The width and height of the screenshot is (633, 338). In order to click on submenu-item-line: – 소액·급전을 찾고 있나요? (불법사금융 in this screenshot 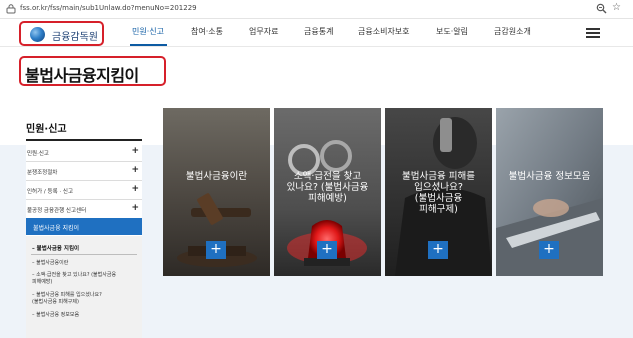, I will do `click(74, 275)`.